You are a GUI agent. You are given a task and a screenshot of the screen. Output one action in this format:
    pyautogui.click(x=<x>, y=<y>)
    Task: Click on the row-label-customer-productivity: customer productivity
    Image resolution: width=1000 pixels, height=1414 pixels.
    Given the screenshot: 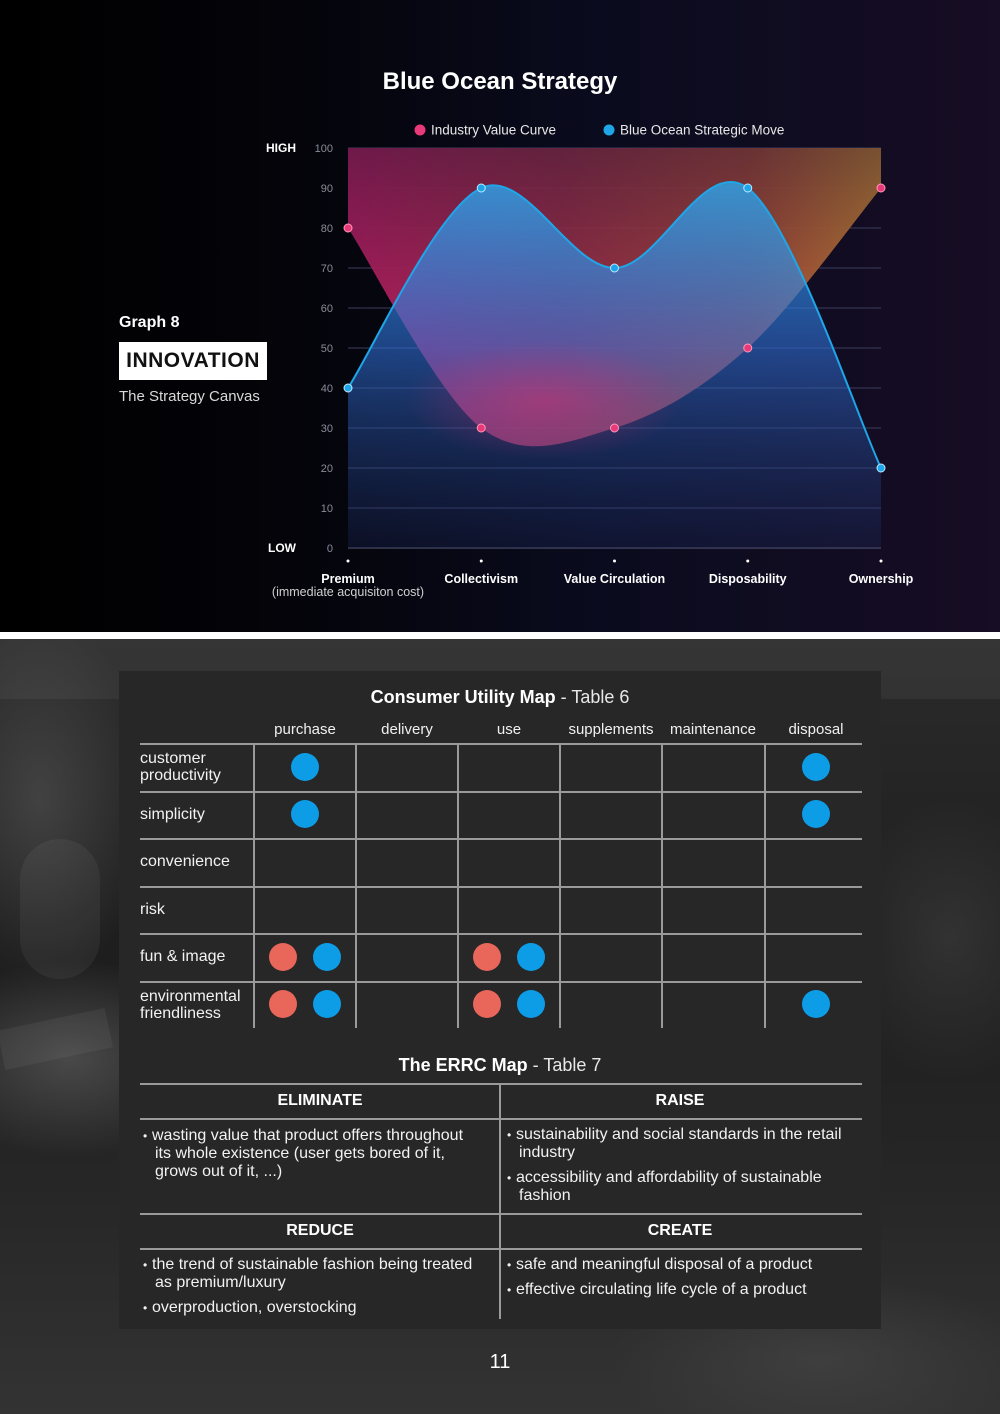 What is the action you would take?
    pyautogui.click(x=180, y=767)
    